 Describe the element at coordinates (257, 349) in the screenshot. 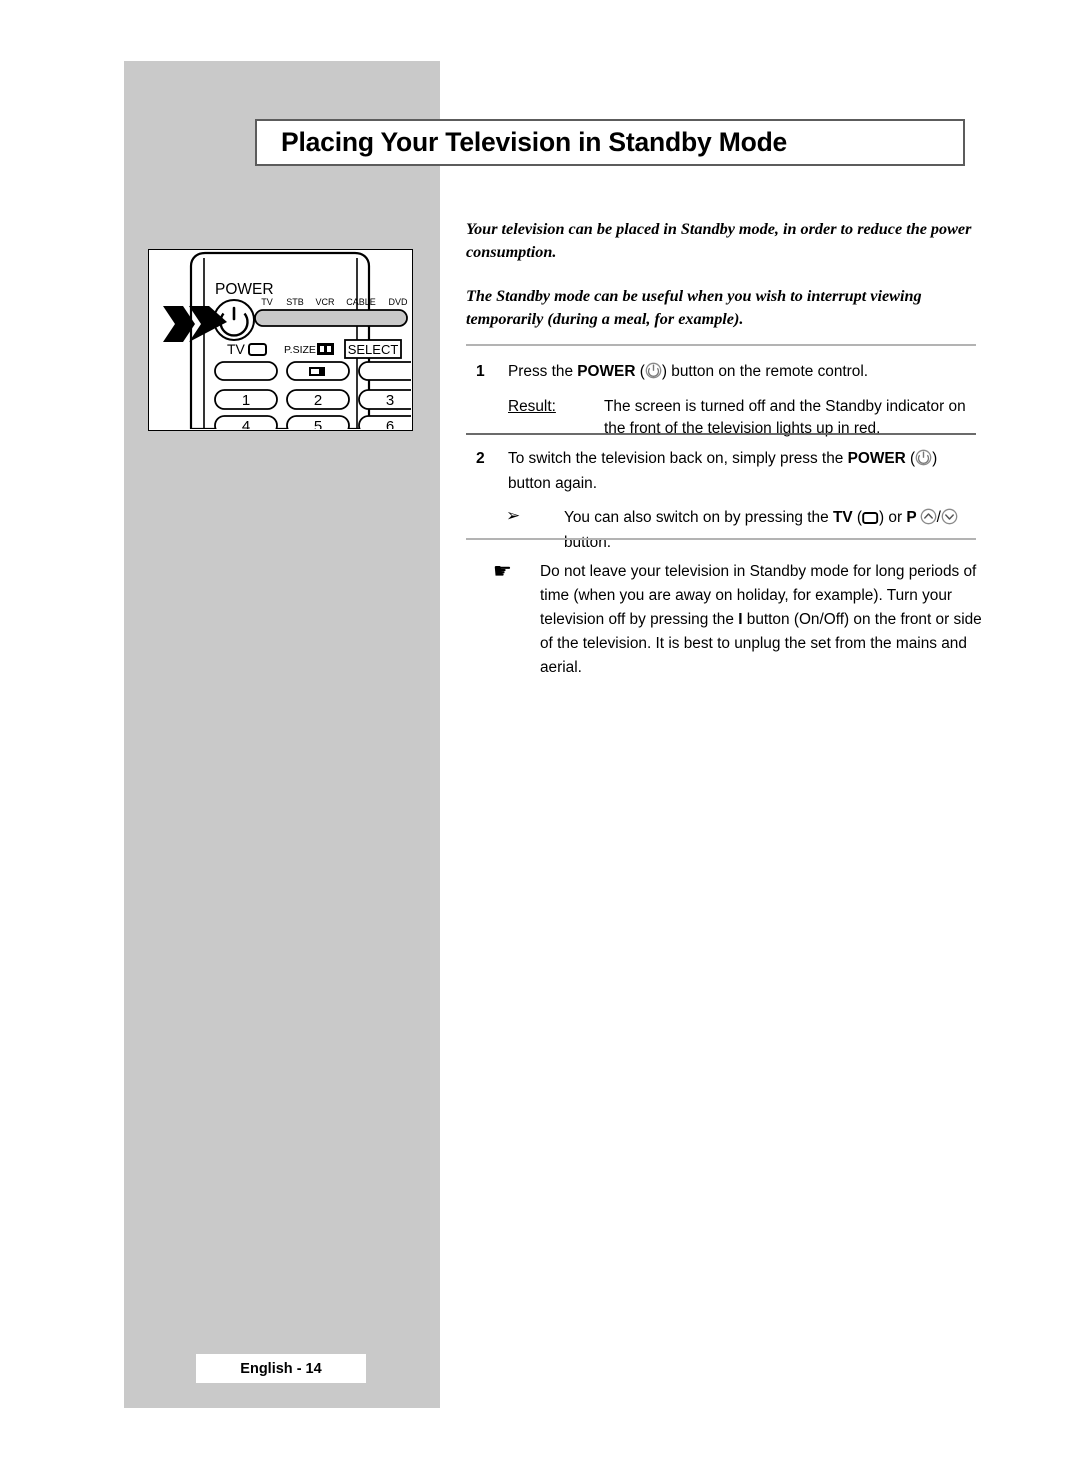

I see `remote-tv-icon` at that location.